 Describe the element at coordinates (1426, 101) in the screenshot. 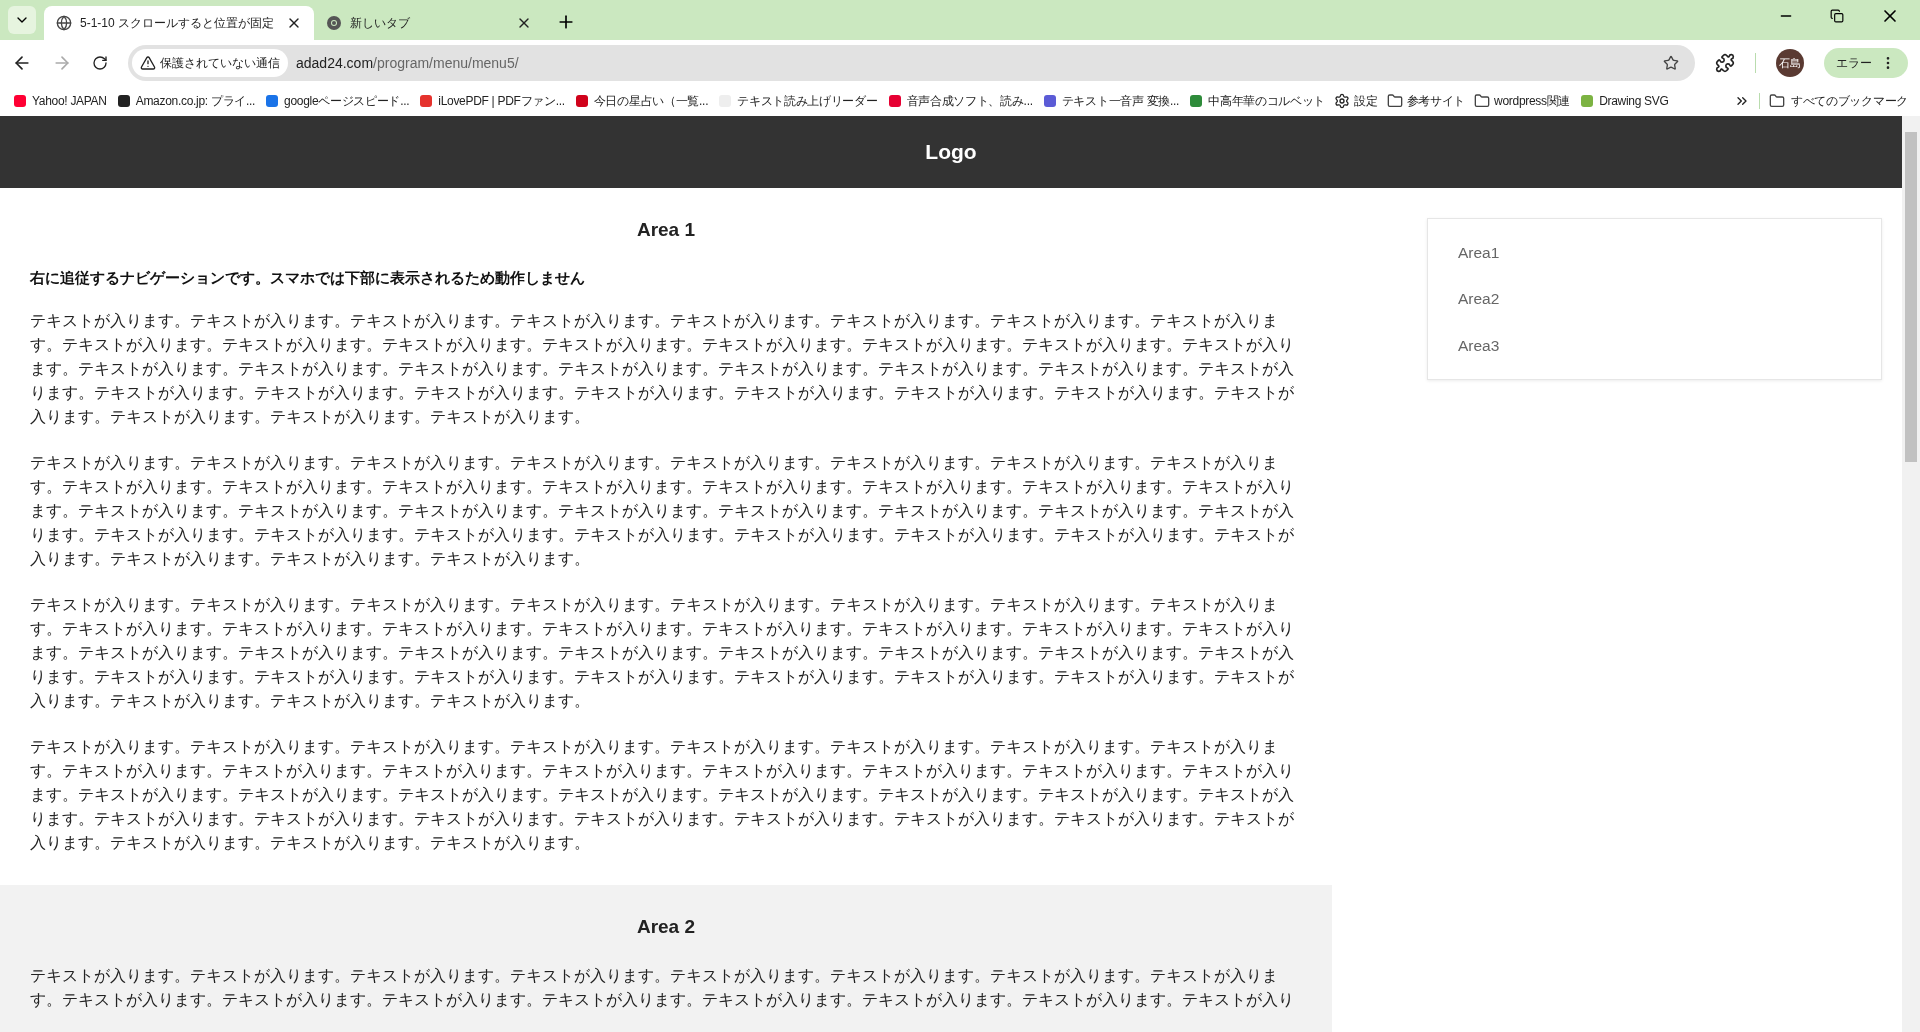

I see `bookmark-item: 参考サイト` at that location.